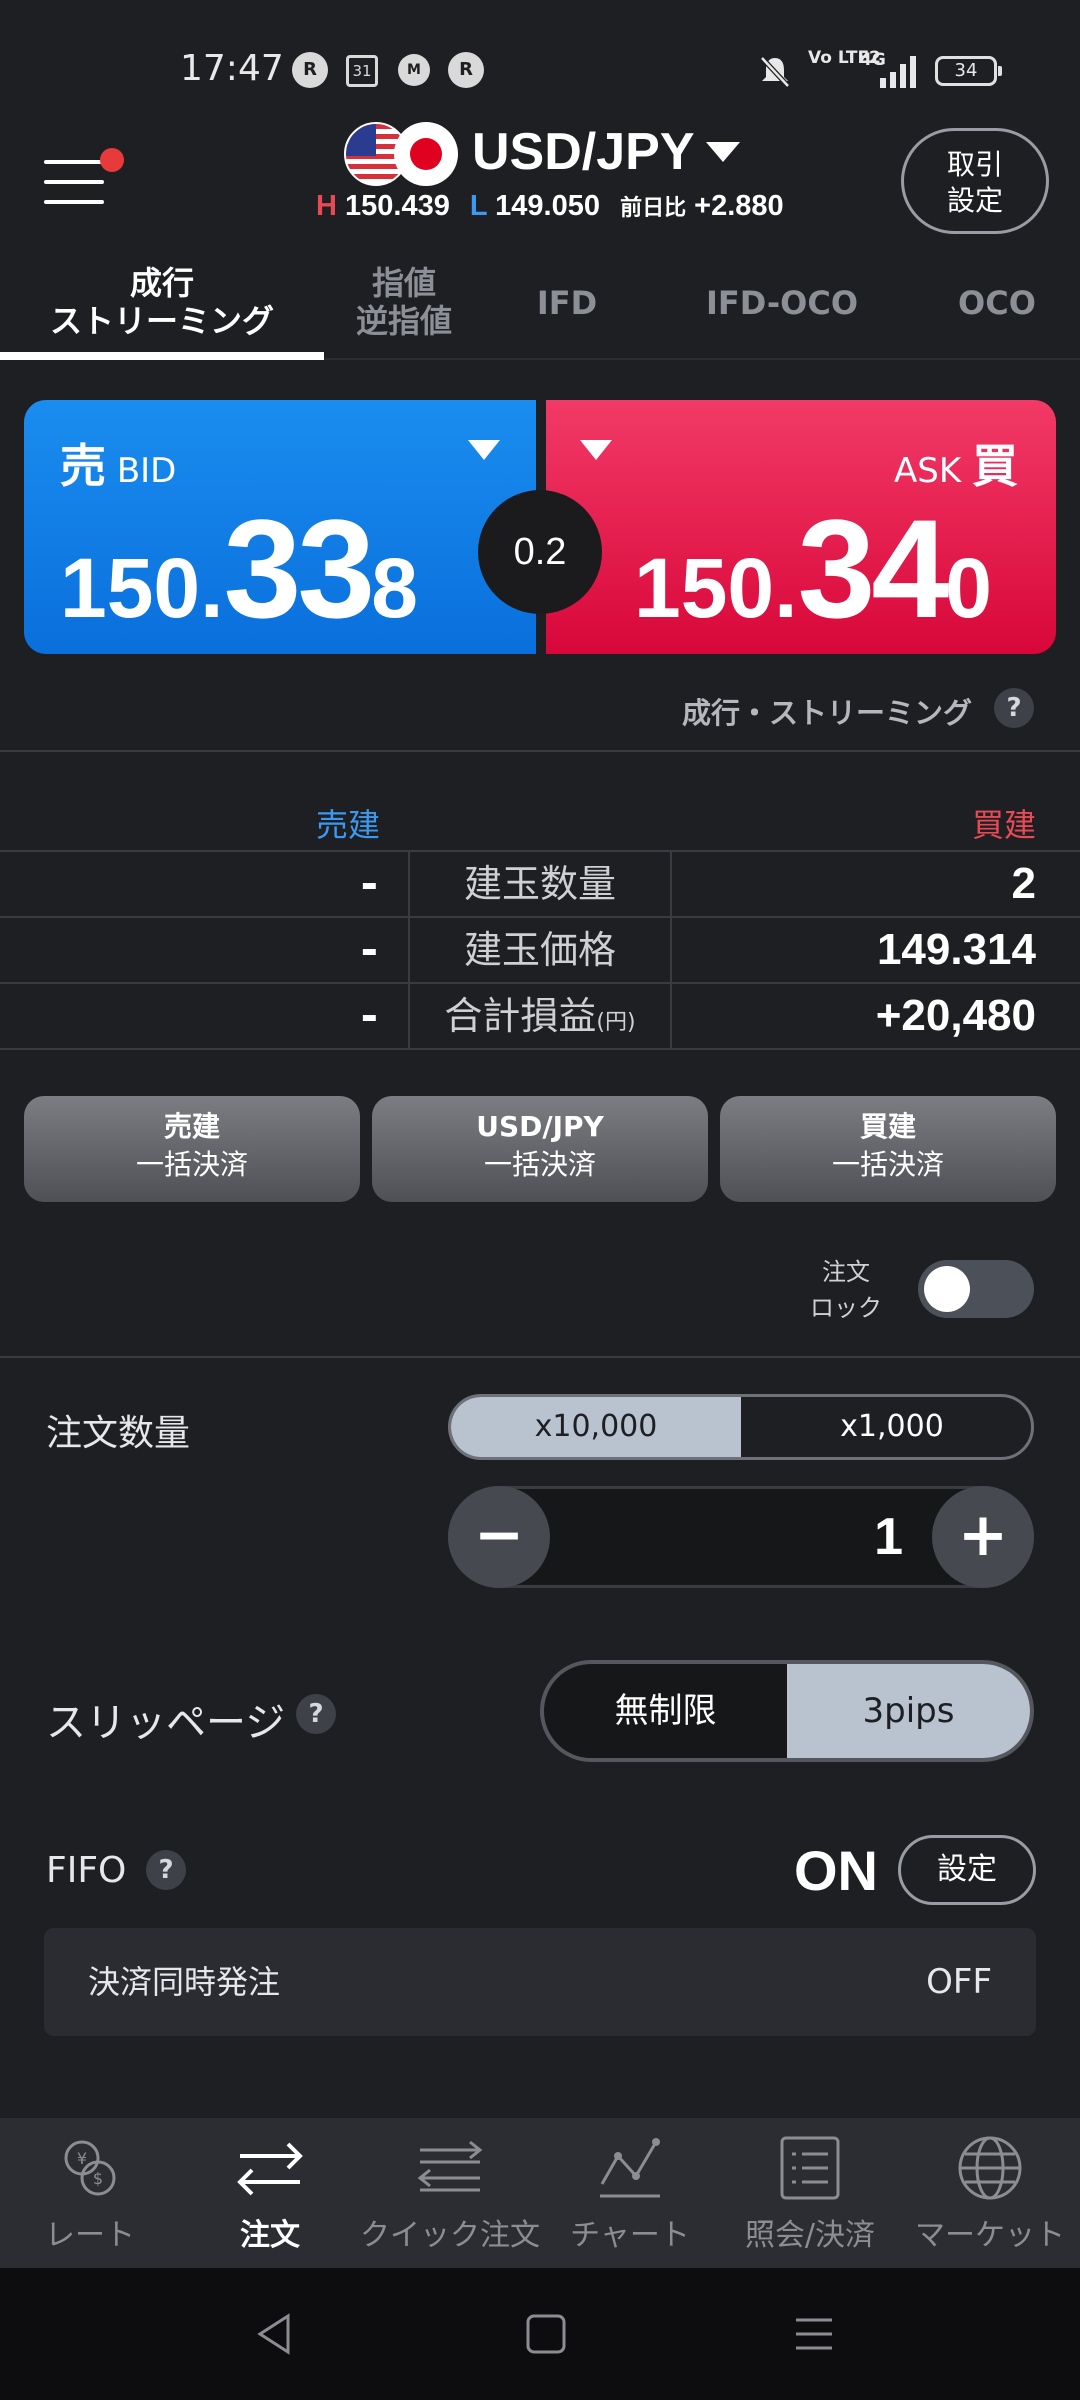 The width and height of the screenshot is (1080, 2400). I want to click on nav-label: チャート, so click(630, 2235).